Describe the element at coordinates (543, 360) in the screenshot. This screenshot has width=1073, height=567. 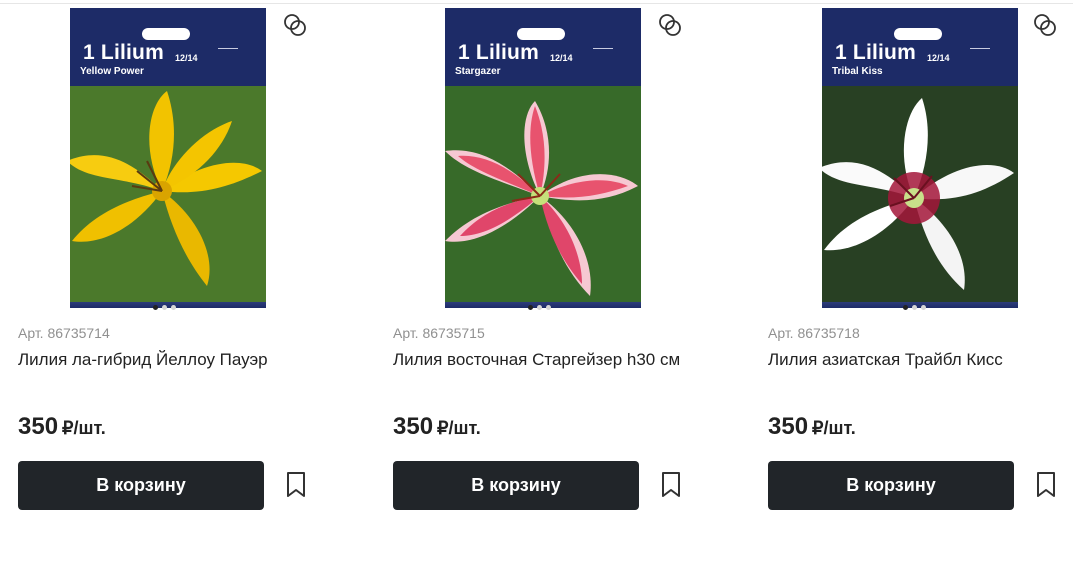
I see `product-name: Лилия восточная Старгейзер h30 см` at that location.